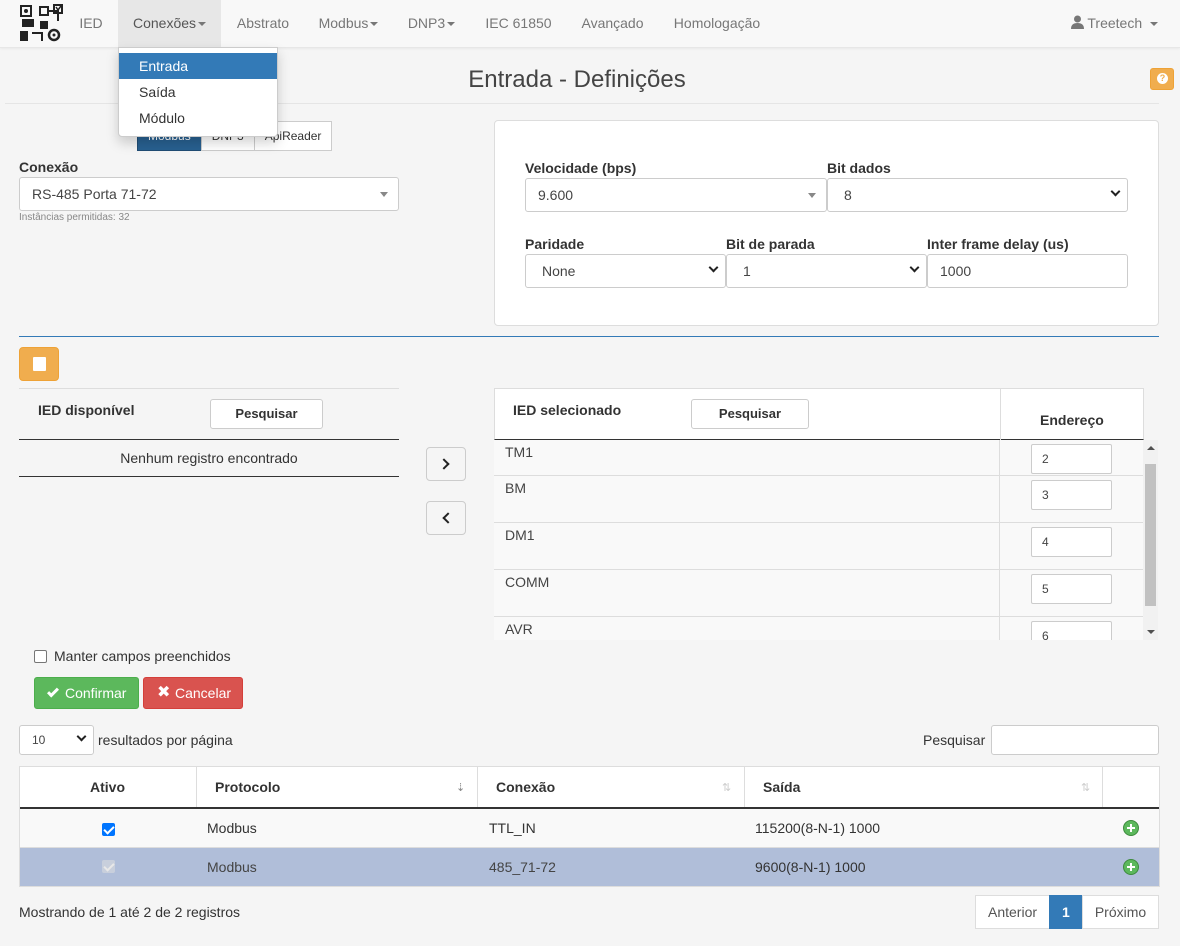 This screenshot has height=946, width=1180. I want to click on table-search-input, so click(1075, 740).